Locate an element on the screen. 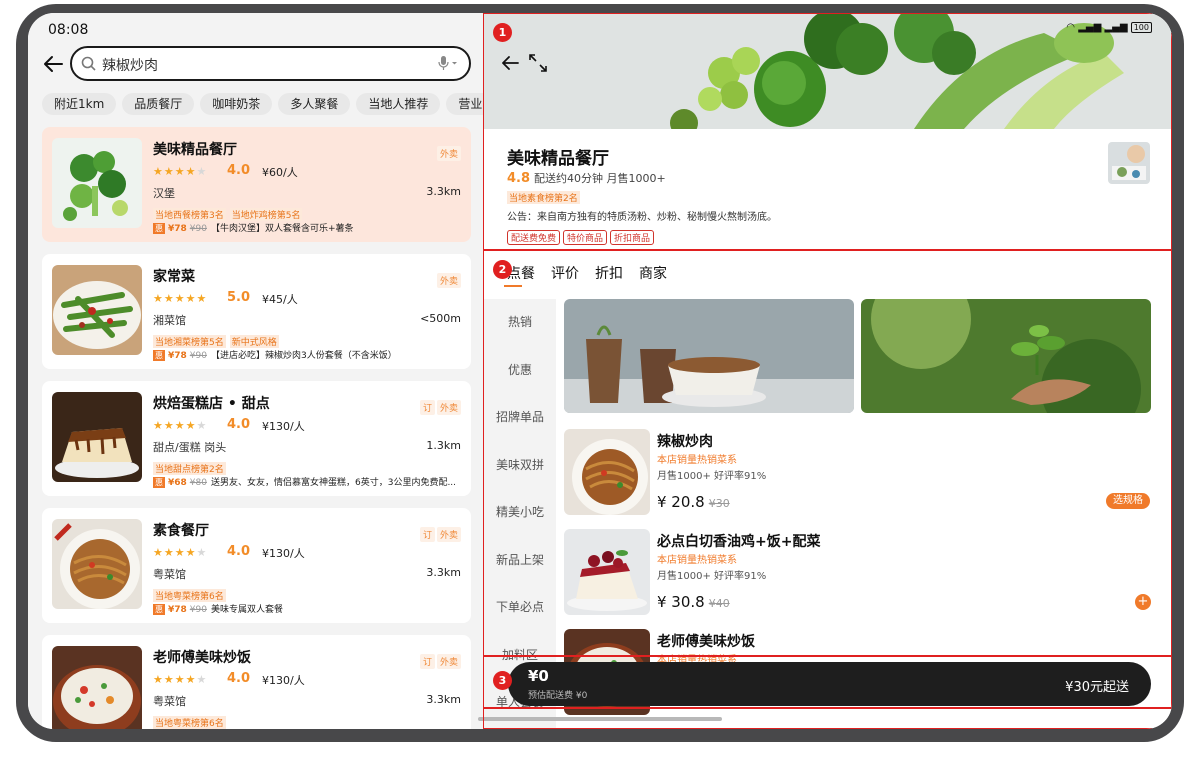 This screenshot has height=770, width=1200. original-price: ¥30 is located at coordinates (719, 503).